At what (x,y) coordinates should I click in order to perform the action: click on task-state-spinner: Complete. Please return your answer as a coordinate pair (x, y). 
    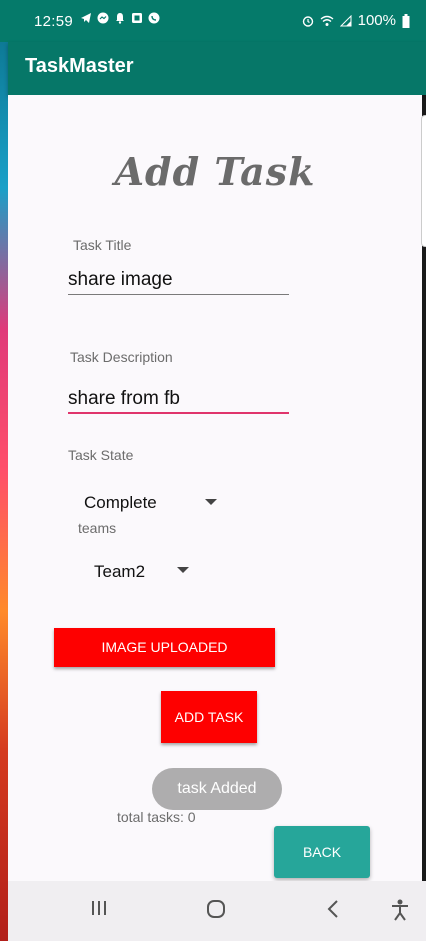
    Looking at the image, I should click on (153, 500).